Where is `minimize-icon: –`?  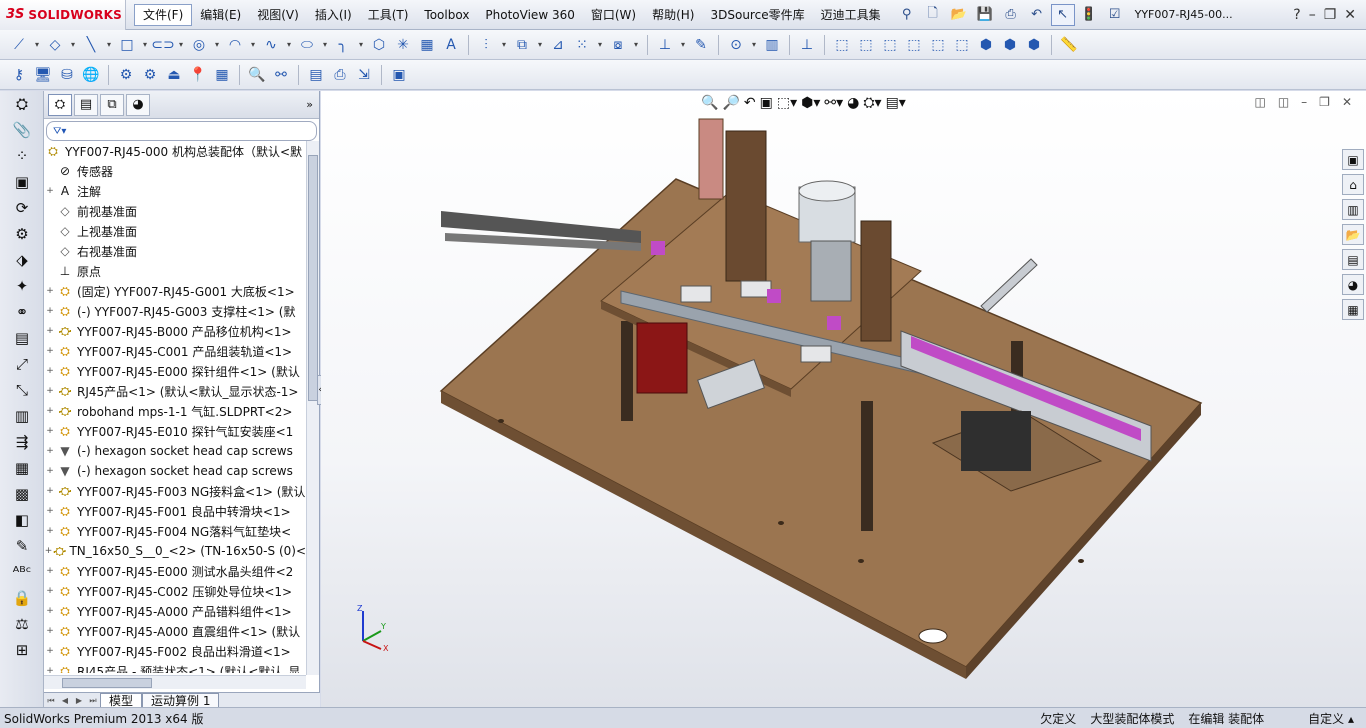 minimize-icon: – is located at coordinates (1312, 15).